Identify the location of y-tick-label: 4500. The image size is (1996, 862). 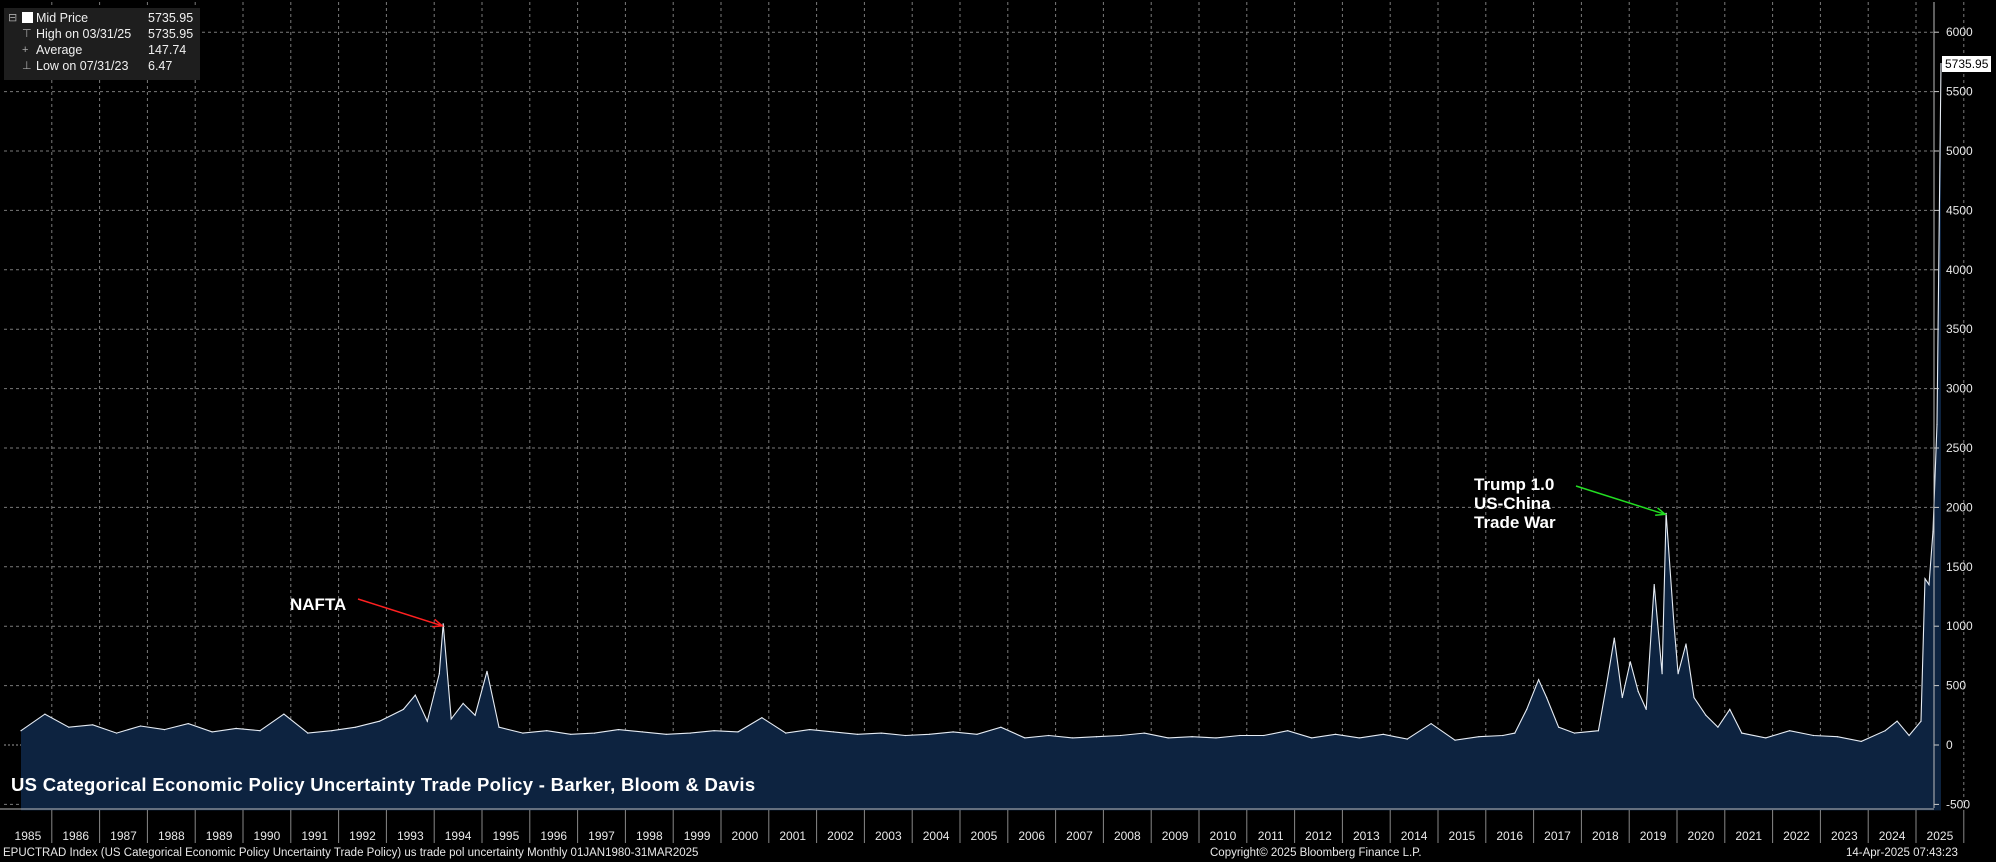
(1959, 210).